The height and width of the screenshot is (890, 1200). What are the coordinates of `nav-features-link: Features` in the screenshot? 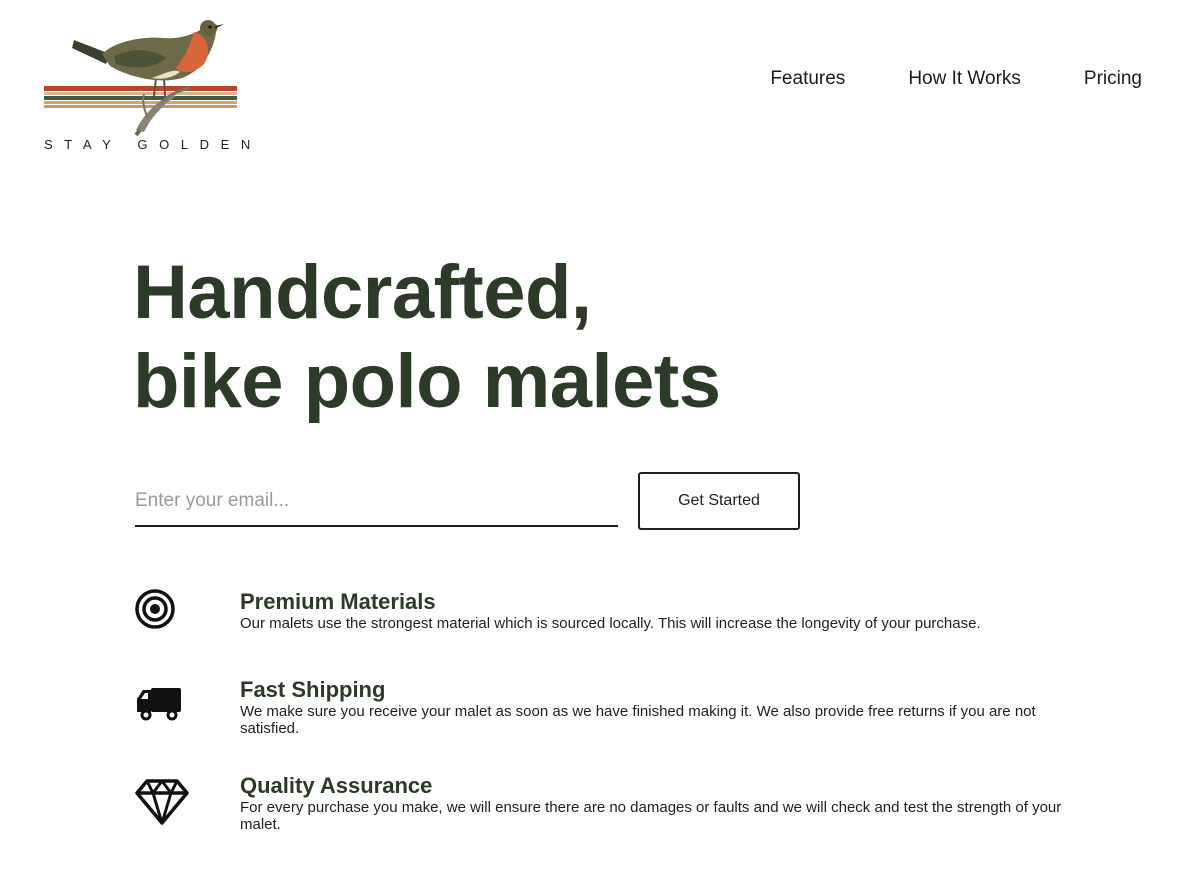 It's located at (807, 79).